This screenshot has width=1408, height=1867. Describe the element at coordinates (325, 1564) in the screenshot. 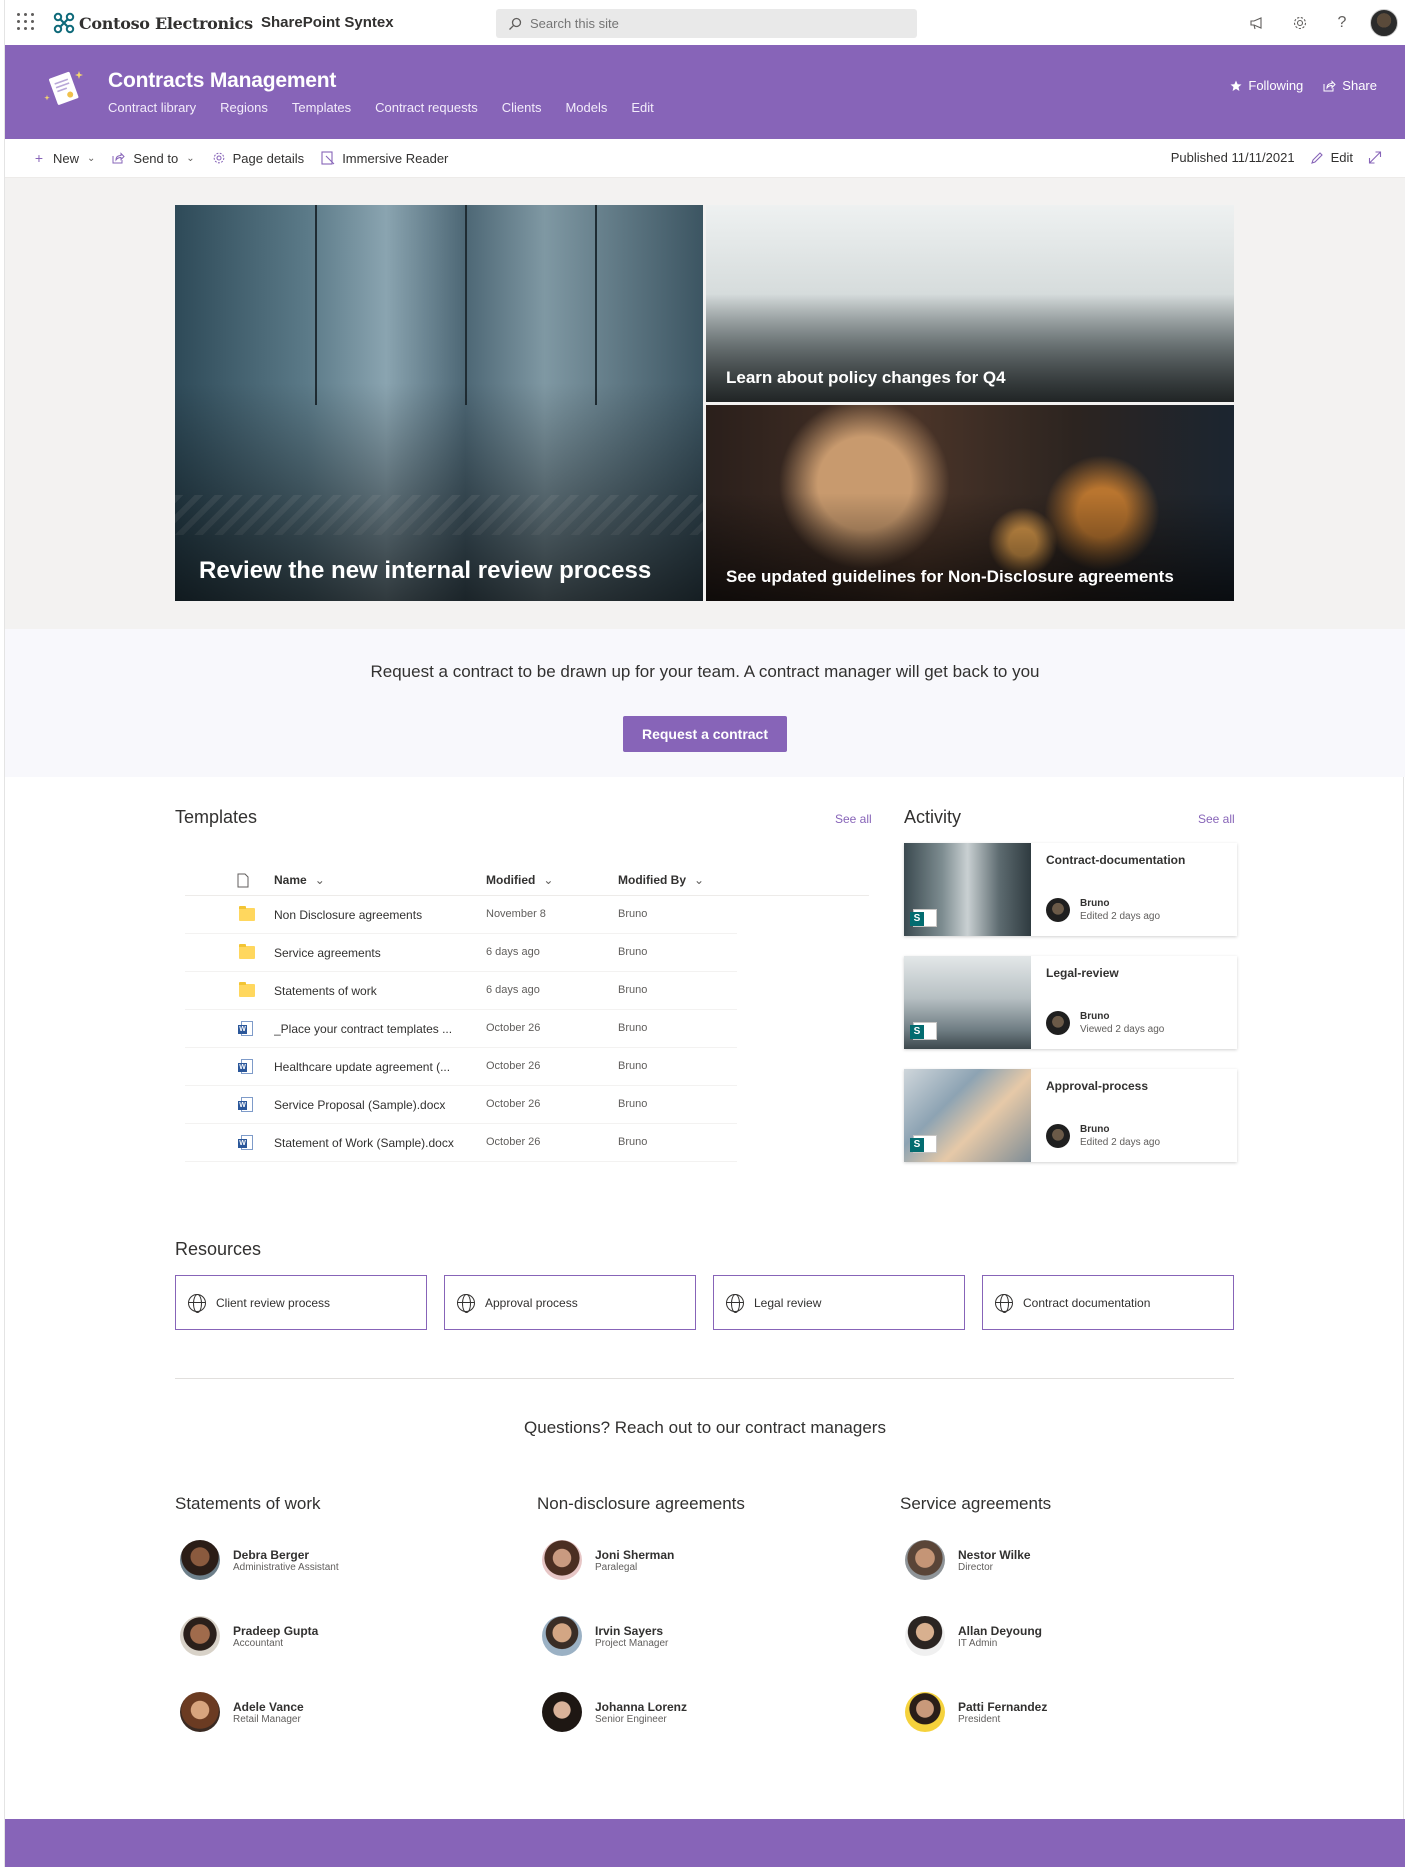

I see `person-card: Debra Berger Administrative Assistant` at that location.